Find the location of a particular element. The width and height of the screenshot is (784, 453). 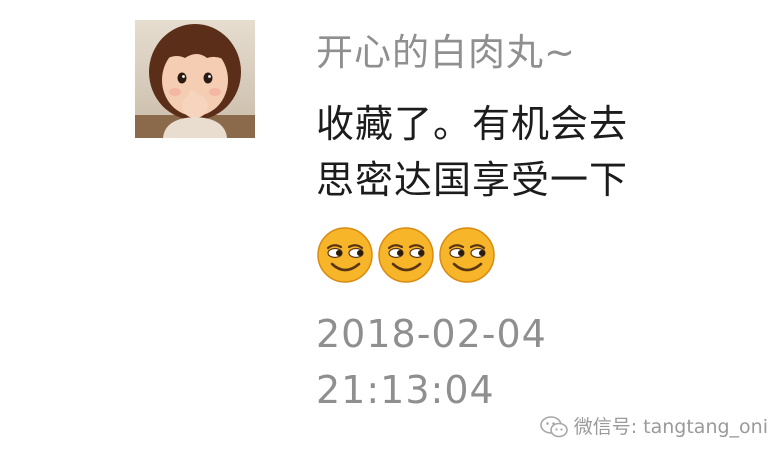

comment-text-line: 收藏了。有机会去 is located at coordinates (472, 124).